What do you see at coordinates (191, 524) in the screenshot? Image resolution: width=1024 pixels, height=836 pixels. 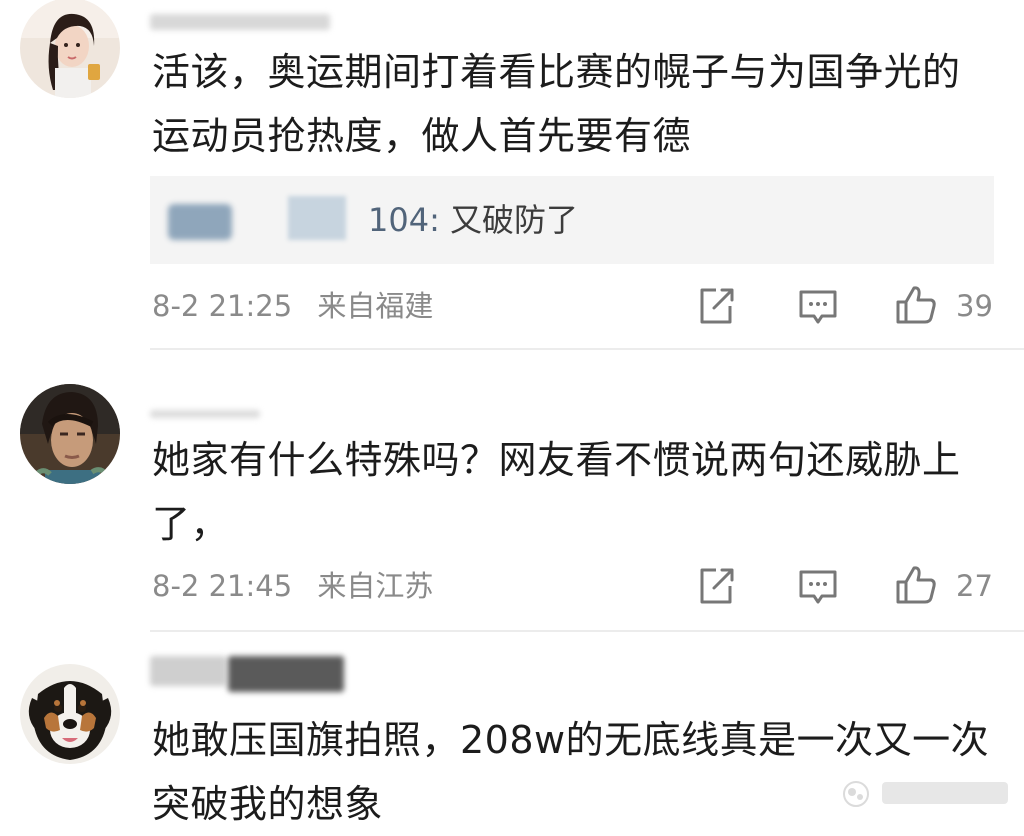 I see `comment-text-line: 了，` at bounding box center [191, 524].